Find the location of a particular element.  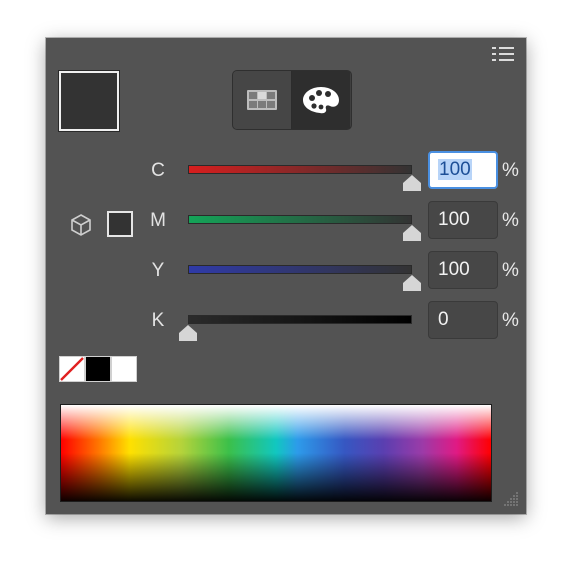

cube-gamut-icon is located at coordinates (81, 225).